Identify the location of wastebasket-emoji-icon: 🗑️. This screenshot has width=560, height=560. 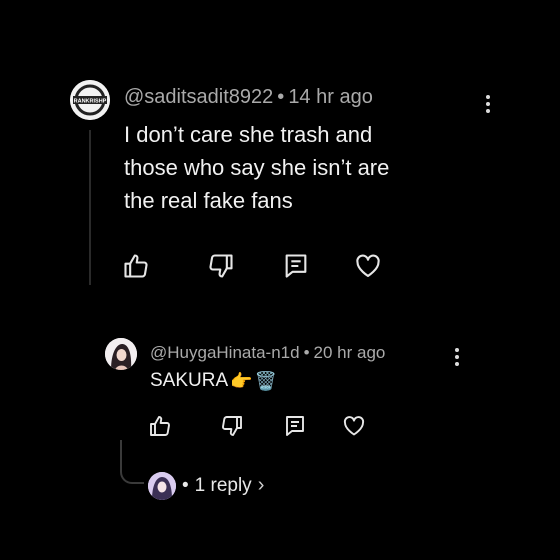
(265, 380).